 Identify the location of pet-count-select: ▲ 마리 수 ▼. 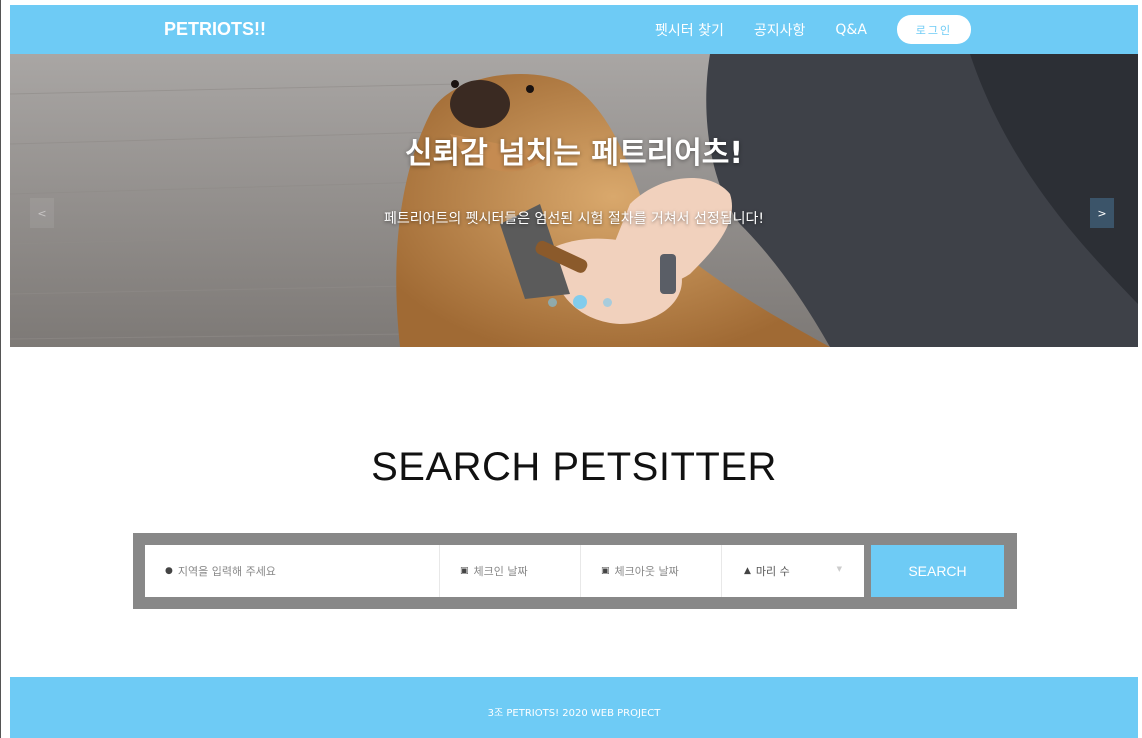
(793, 571).